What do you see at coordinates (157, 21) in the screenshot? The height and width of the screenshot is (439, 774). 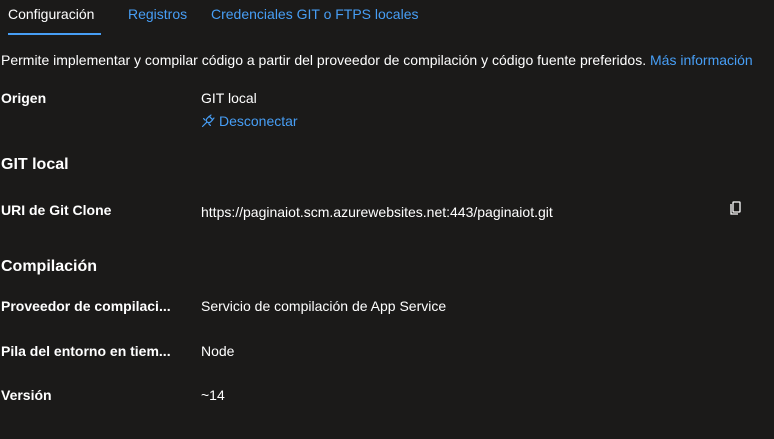 I see `tab-registros: Registros` at bounding box center [157, 21].